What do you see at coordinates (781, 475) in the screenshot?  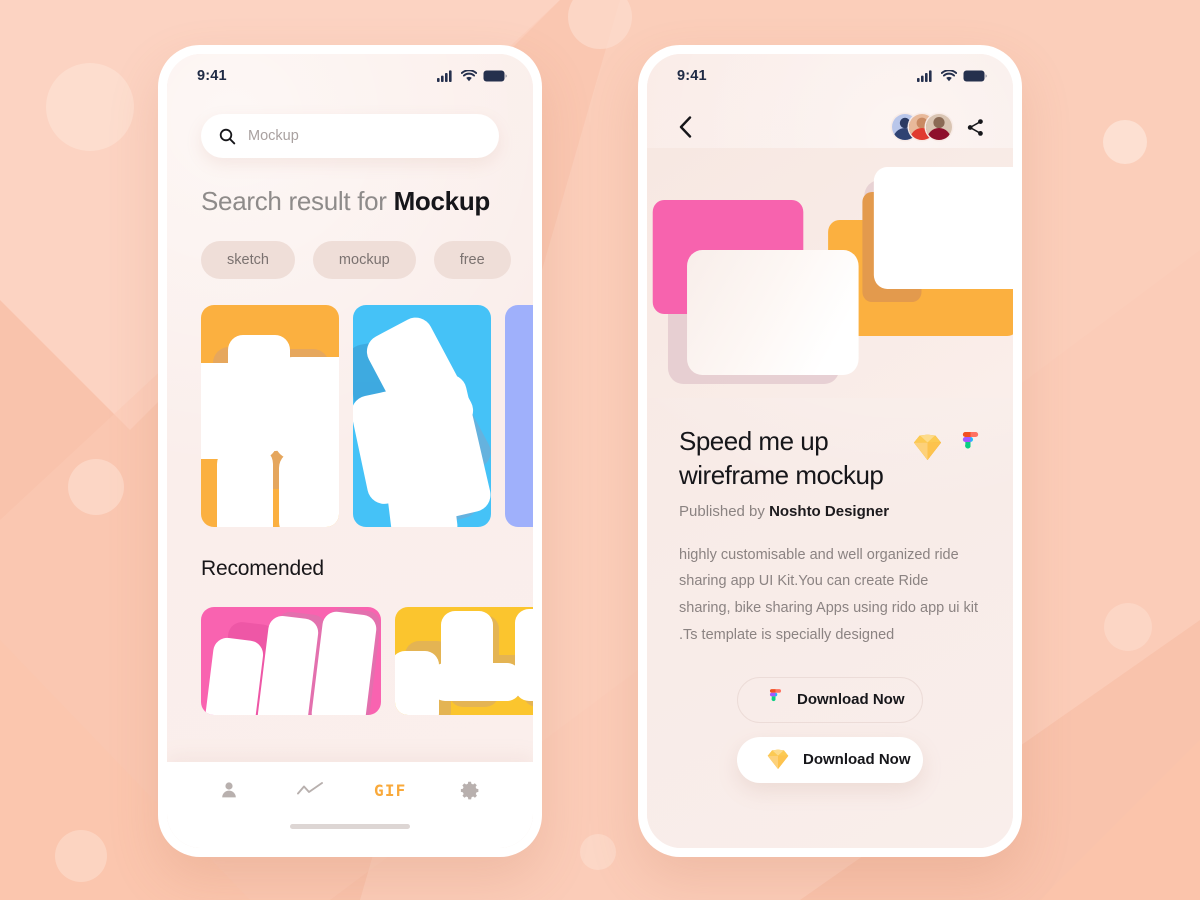 I see `detail-title-line-2: wireframe mockup` at bounding box center [781, 475].